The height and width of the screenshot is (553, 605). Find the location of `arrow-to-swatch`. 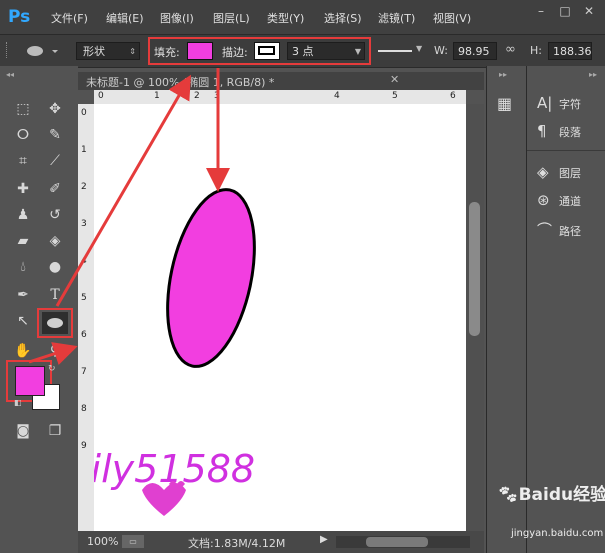

arrow-to-swatch is located at coordinates (53, 353).